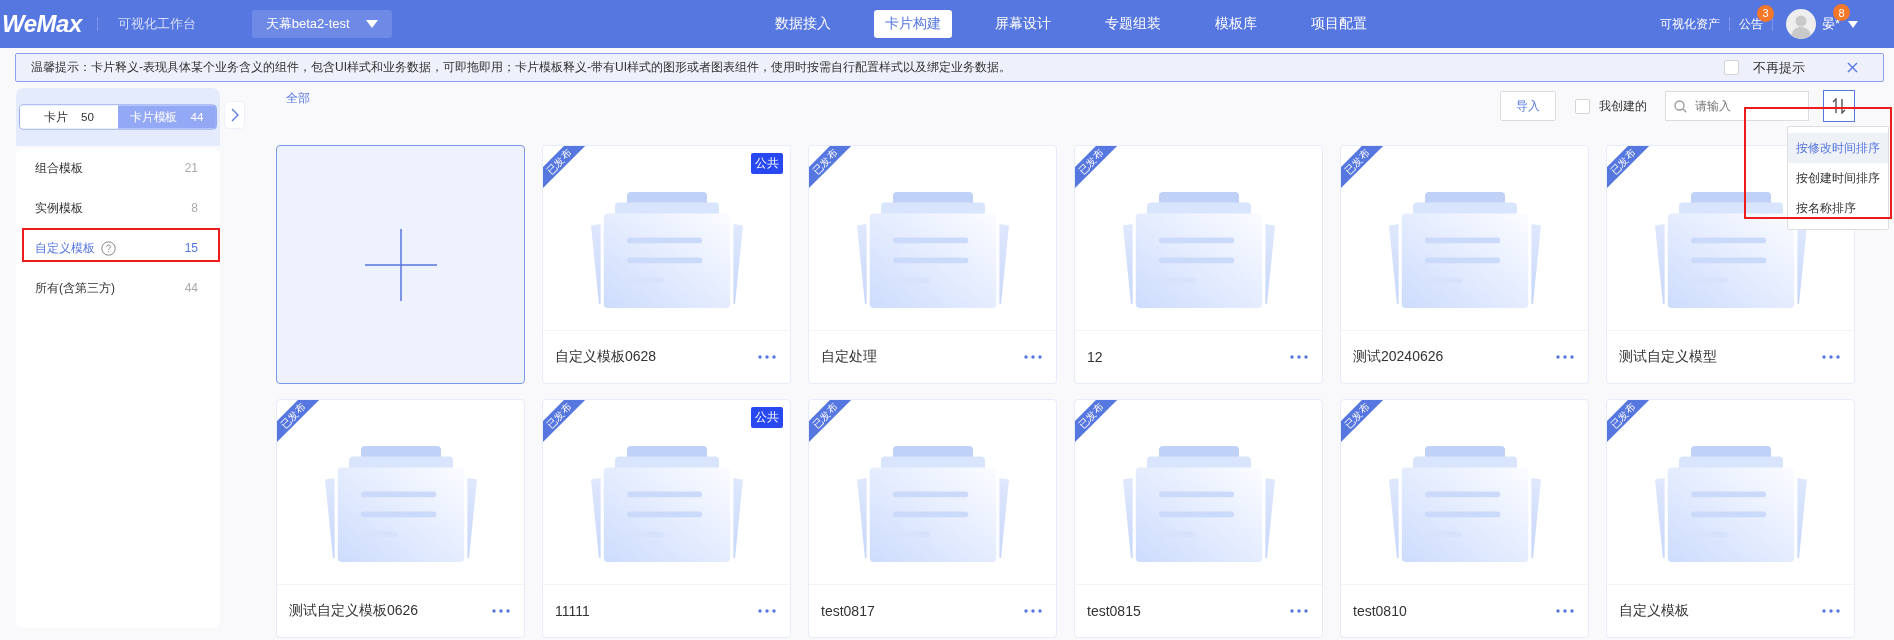 Image resolution: width=1894 pixels, height=640 pixels. I want to click on nav-tab: 屏幕设计, so click(1022, 24).